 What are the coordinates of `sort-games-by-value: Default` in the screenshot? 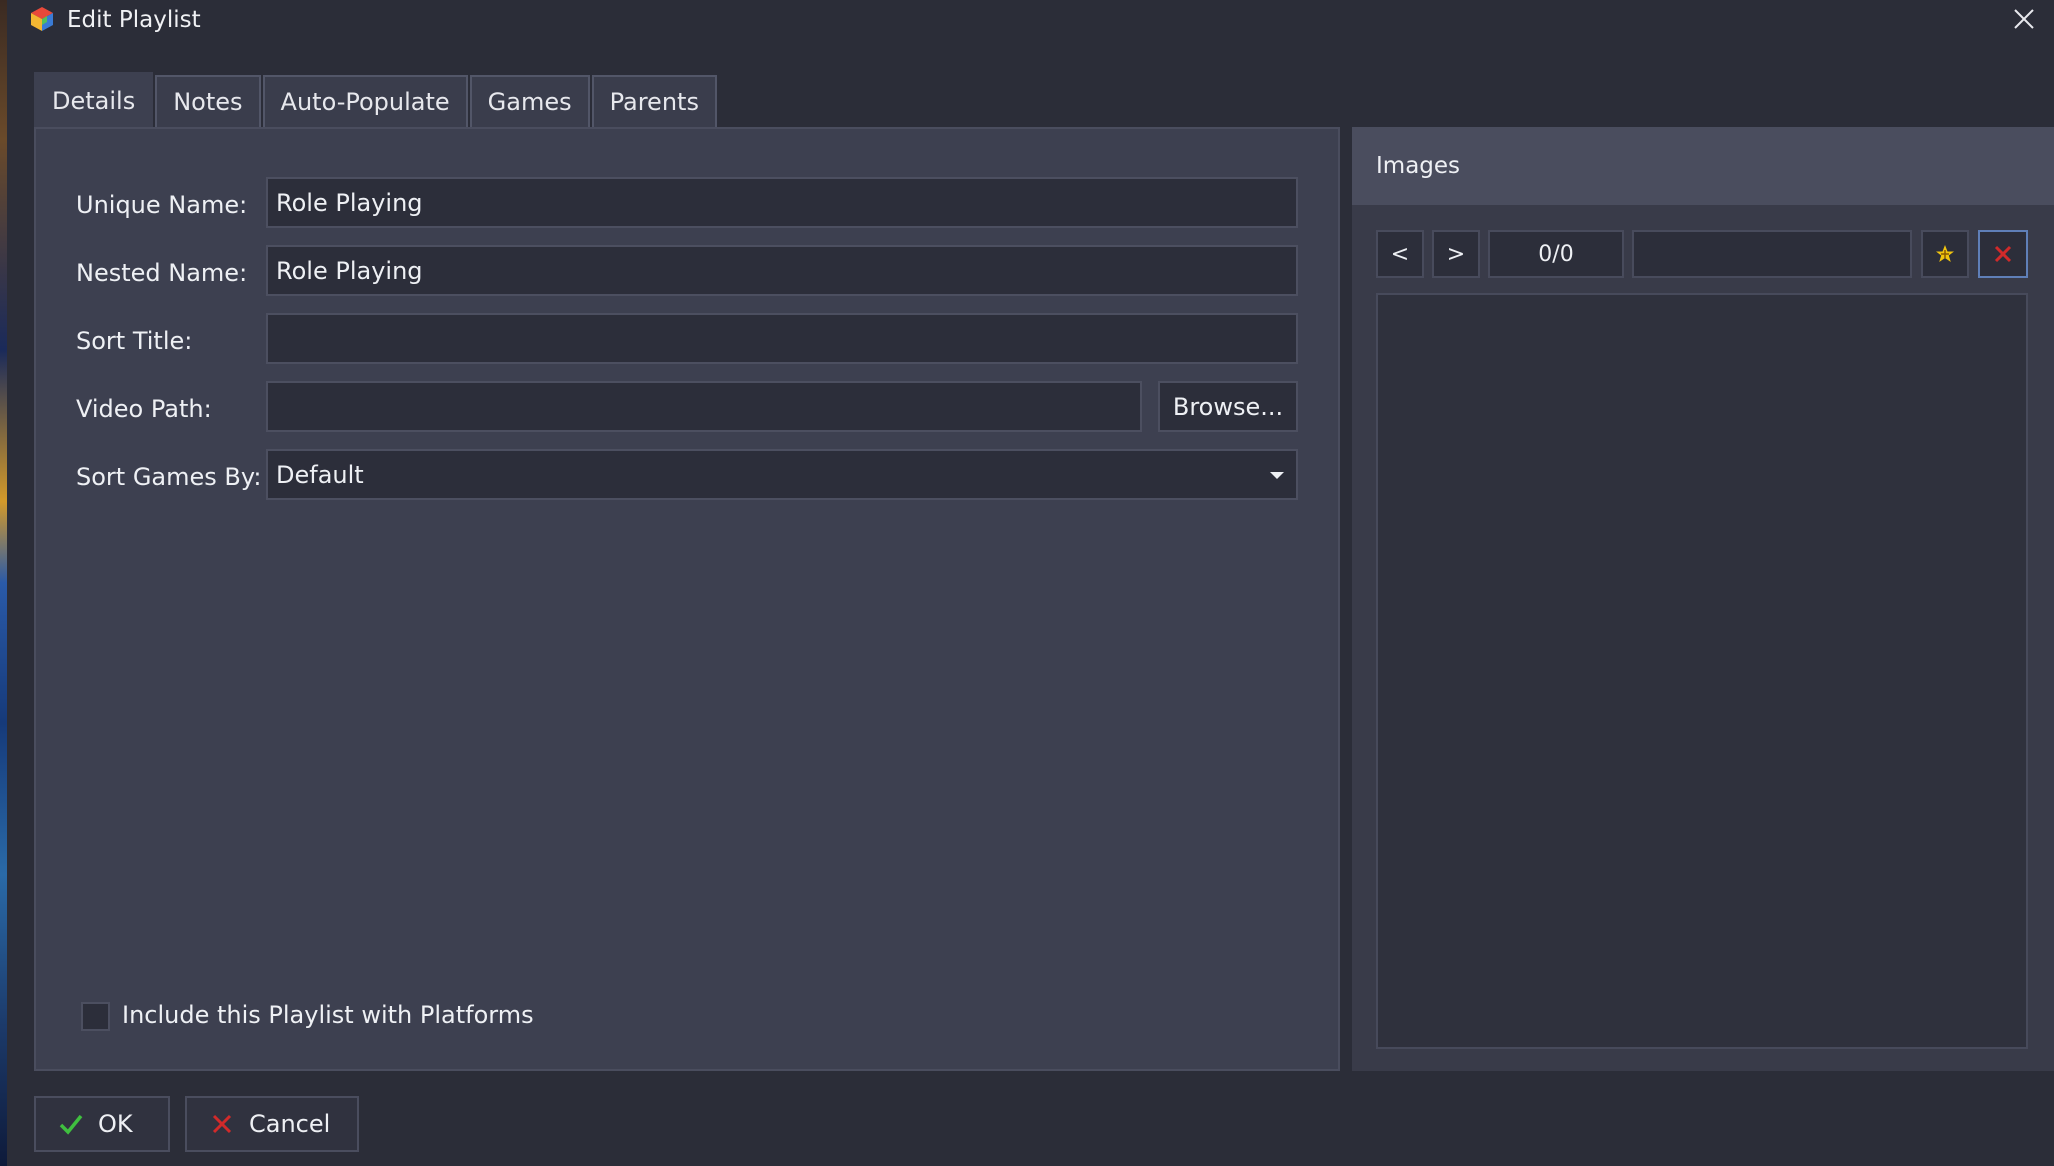 It's located at (320, 474).